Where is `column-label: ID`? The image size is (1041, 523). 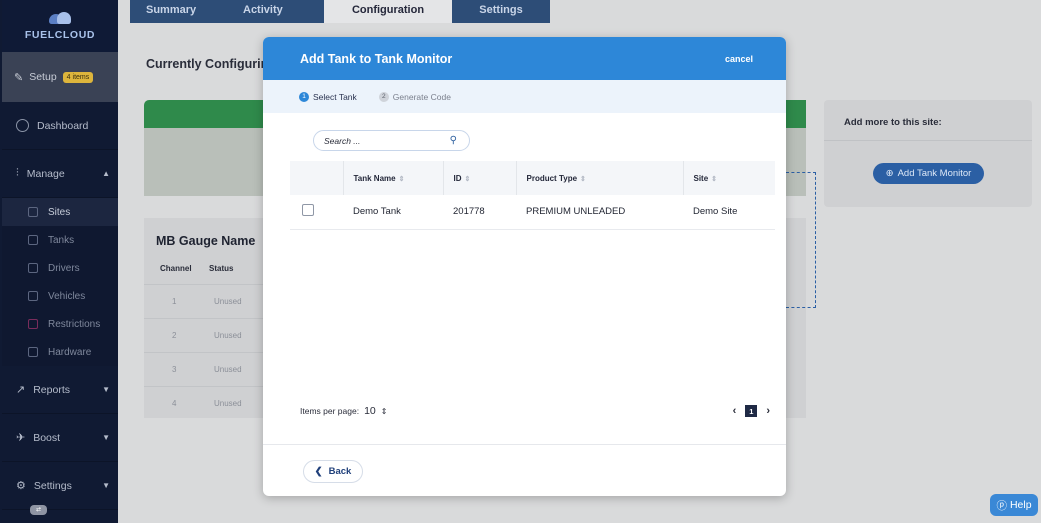
column-label: ID is located at coordinates (457, 178).